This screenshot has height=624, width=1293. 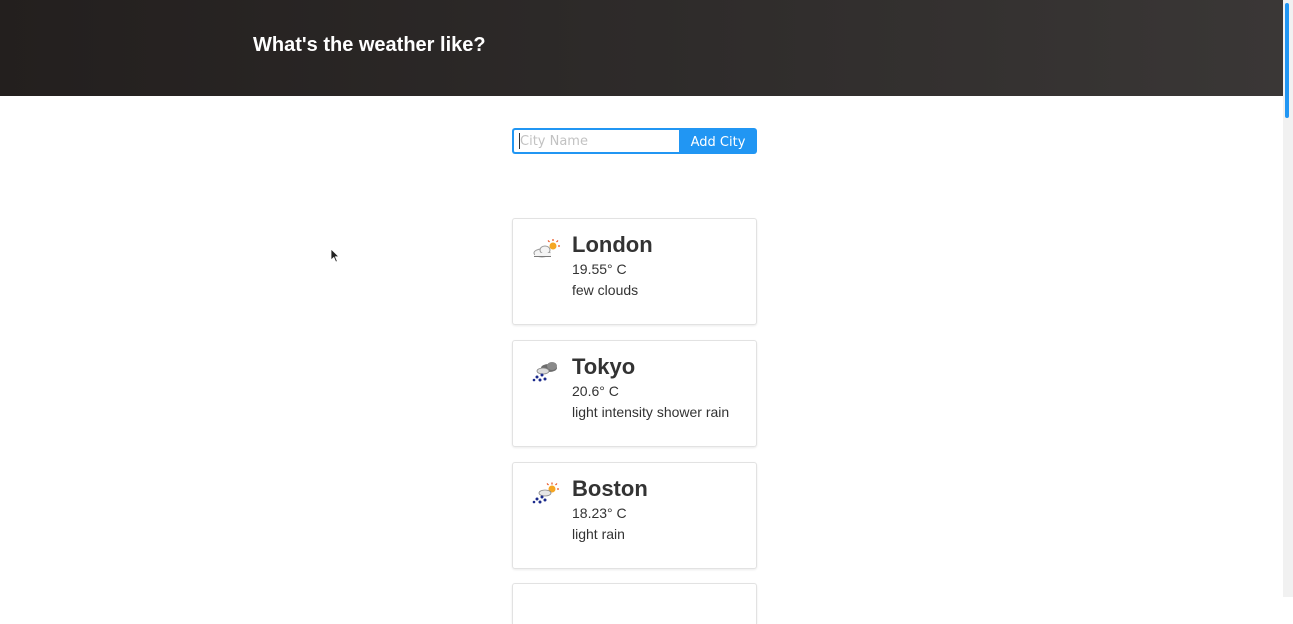 What do you see at coordinates (369, 45) in the screenshot?
I see `page-title: What's the weather like?` at bounding box center [369, 45].